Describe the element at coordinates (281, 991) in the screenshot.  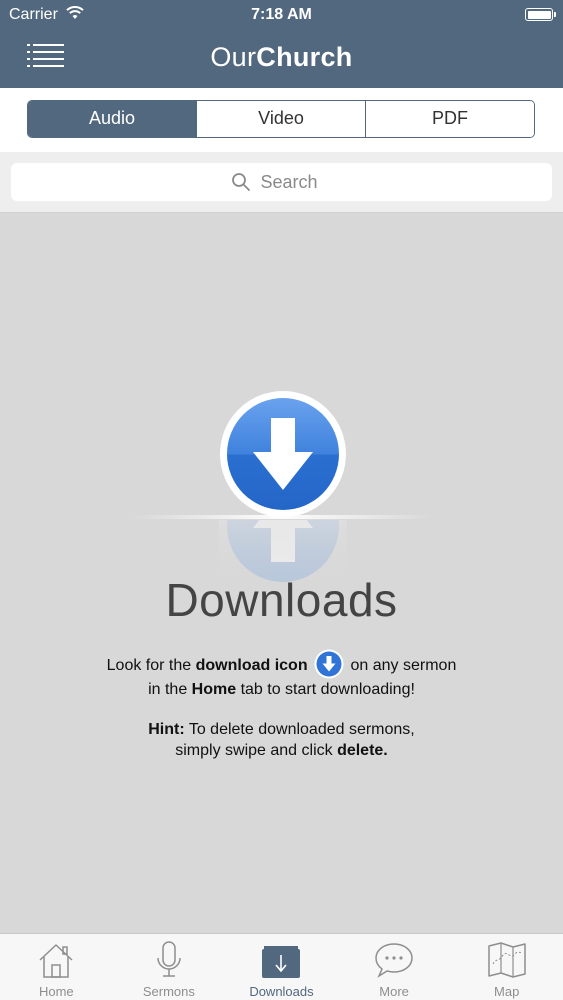
I see `tab-label: Downloads` at that location.